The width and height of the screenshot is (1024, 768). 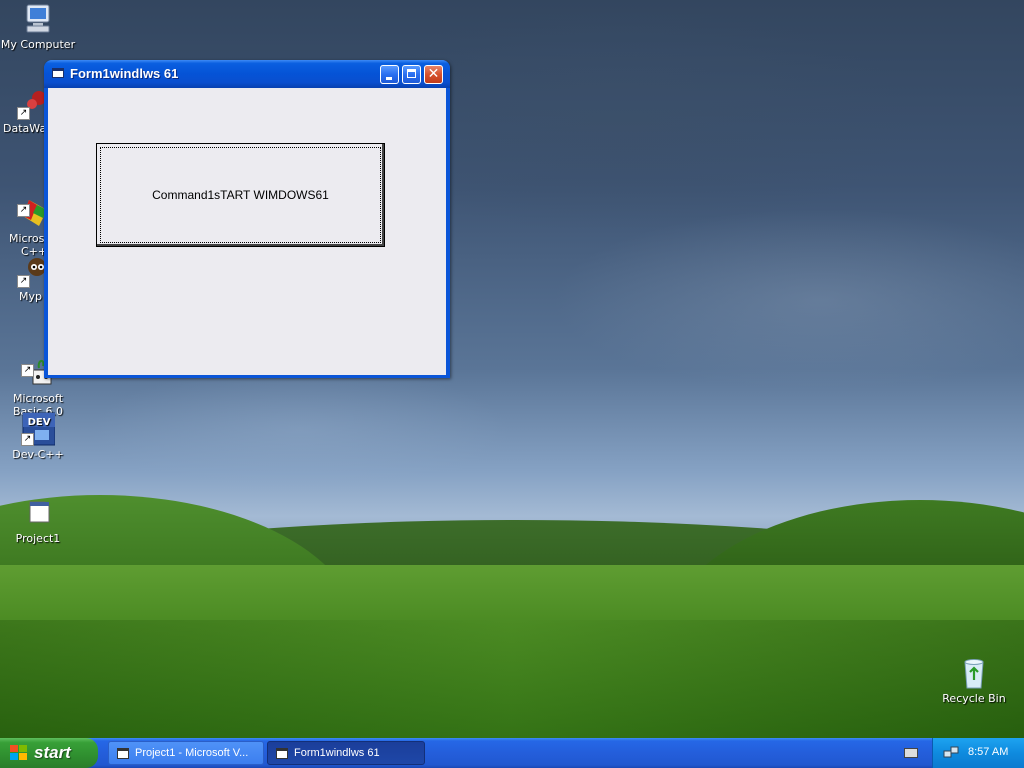 What do you see at coordinates (19, 753) in the screenshot?
I see `windows-logo-icon` at bounding box center [19, 753].